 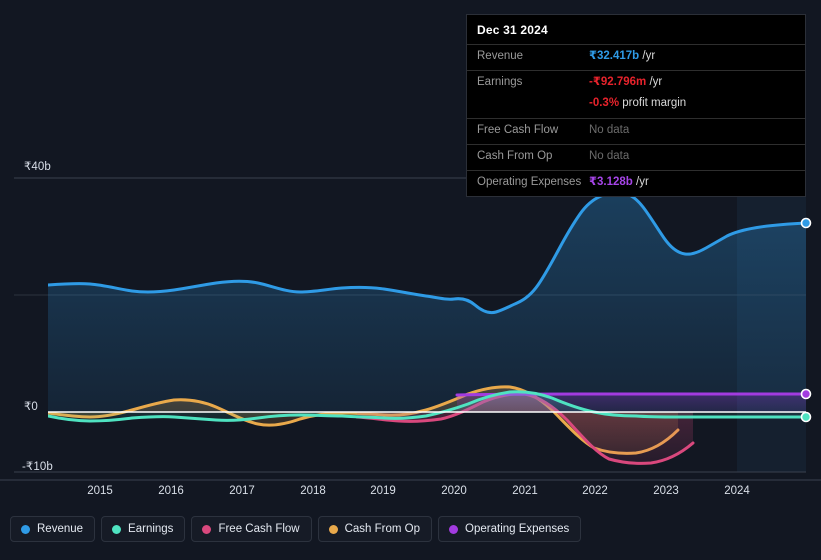 I want to click on revenue-endpoint-marker, so click(x=806, y=223).